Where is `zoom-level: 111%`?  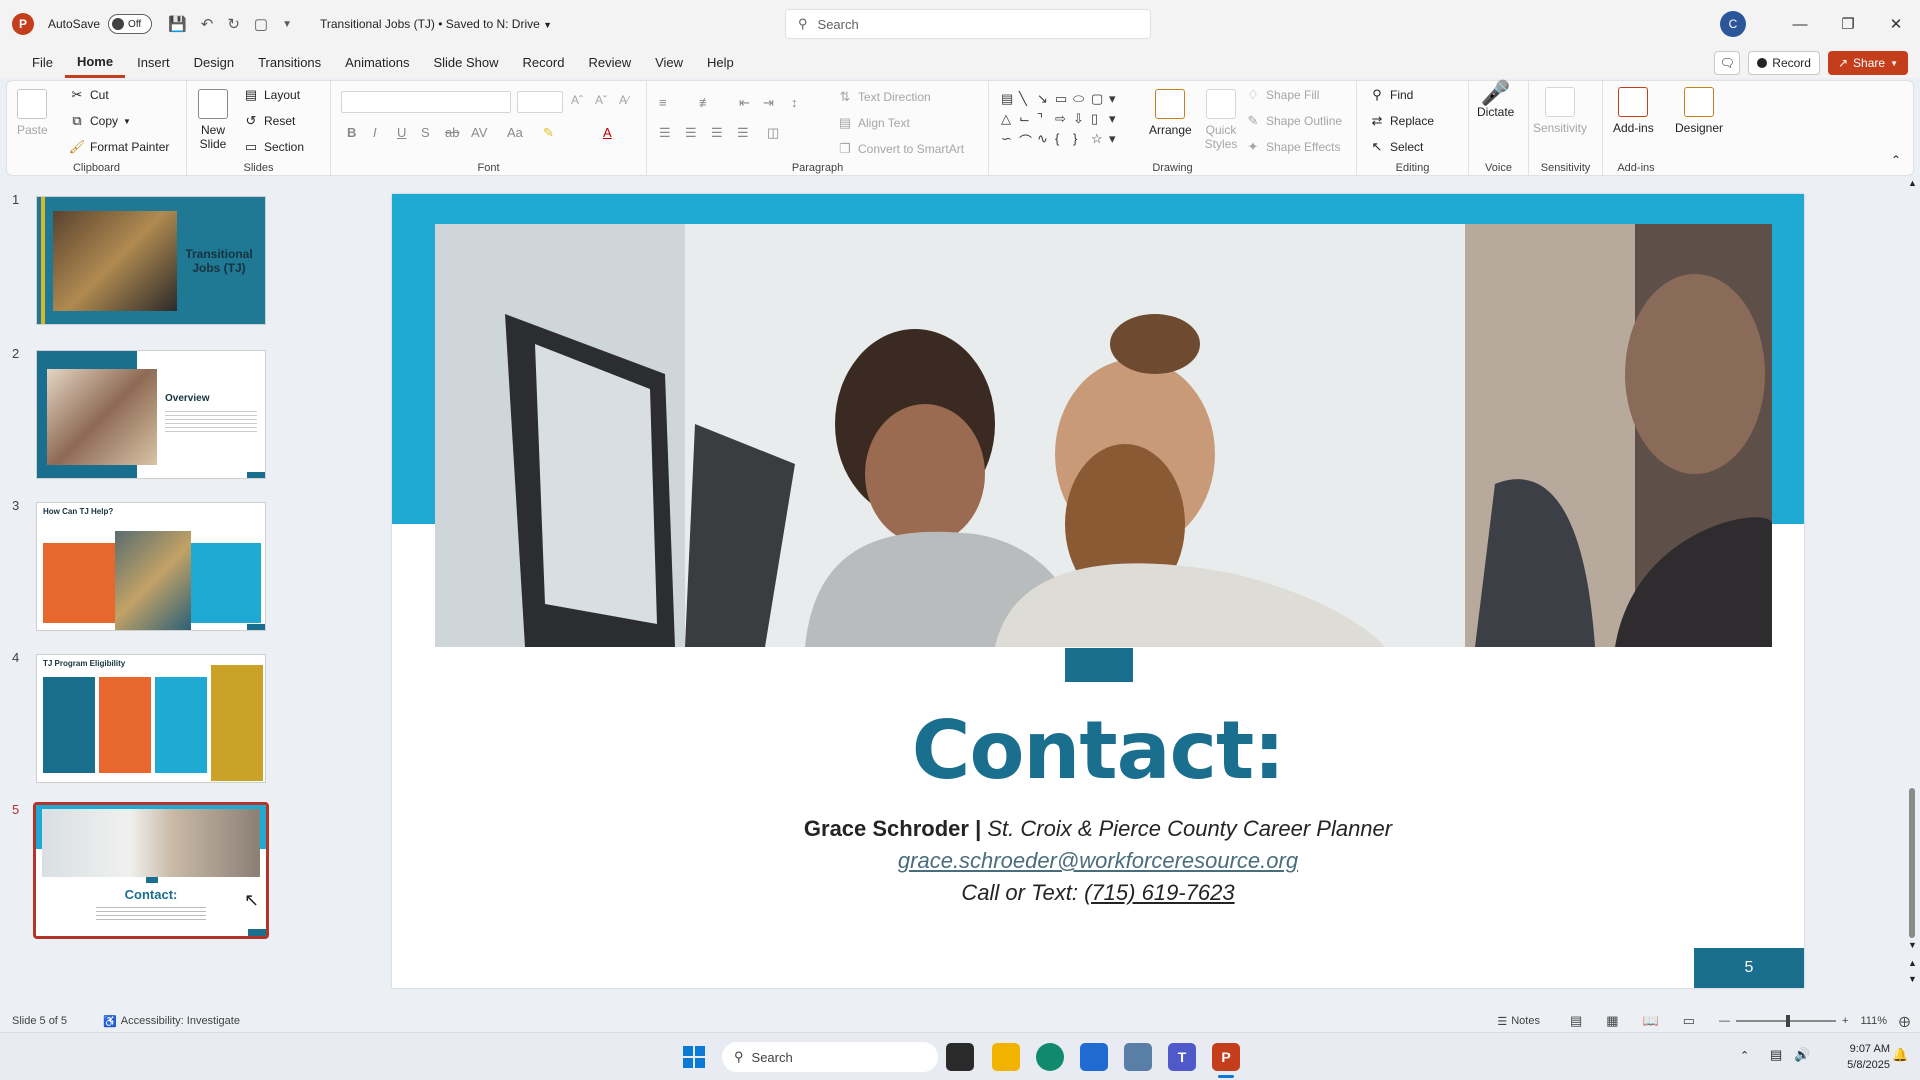 zoom-level: 111% is located at coordinates (1873, 1021).